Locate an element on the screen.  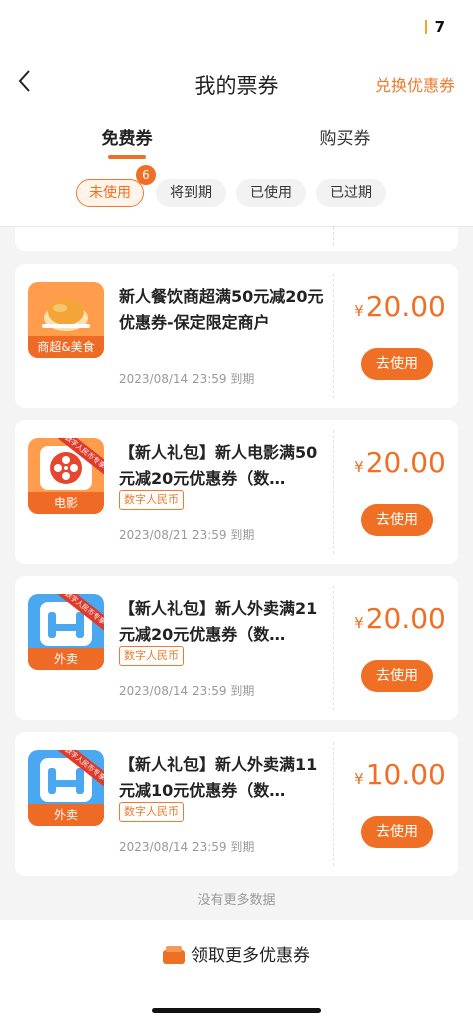
tab-free-coupons: 免费券 is located at coordinates (127, 136).